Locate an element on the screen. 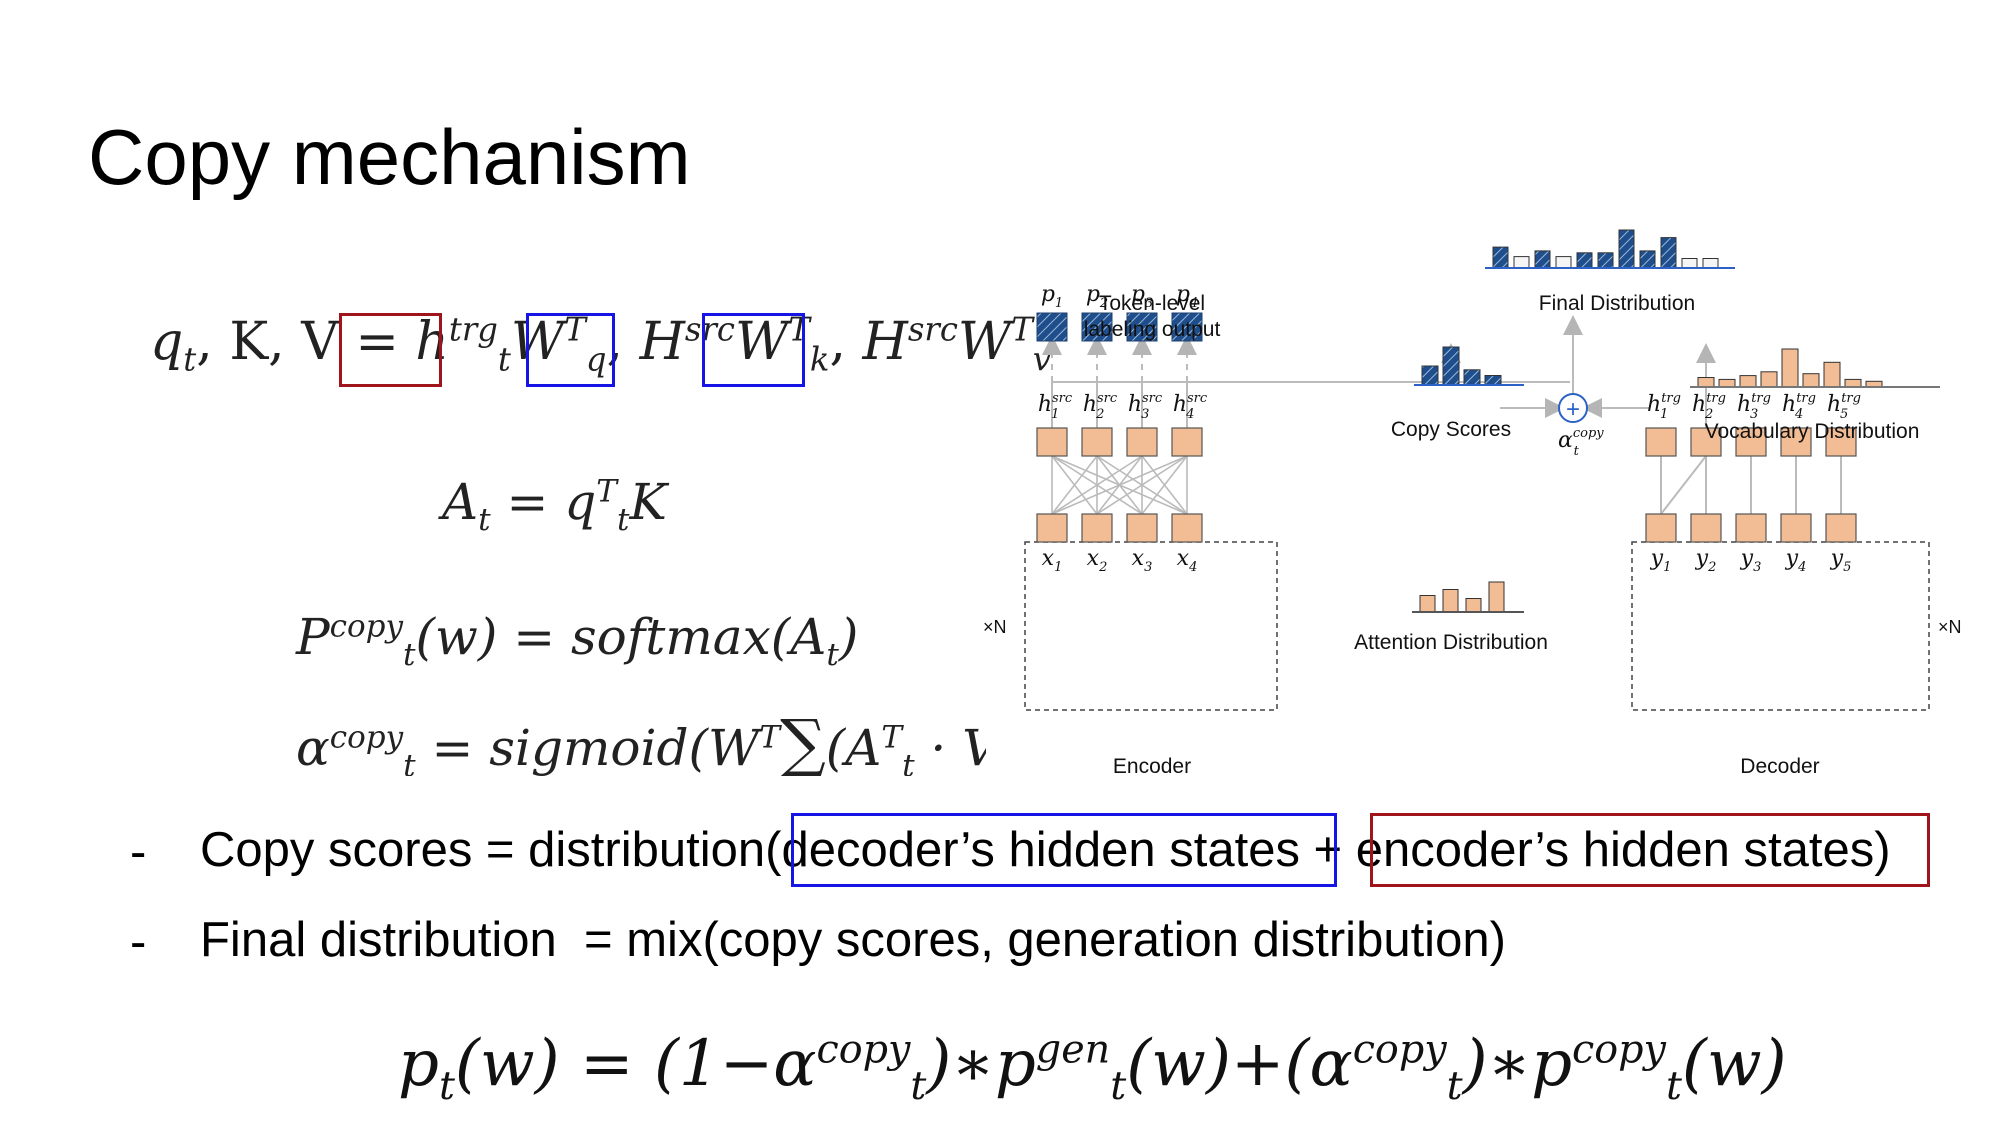 Image resolution: width=2000 pixels, height=1125 pixels. encoder-states-highlight-box is located at coordinates (1650, 850).